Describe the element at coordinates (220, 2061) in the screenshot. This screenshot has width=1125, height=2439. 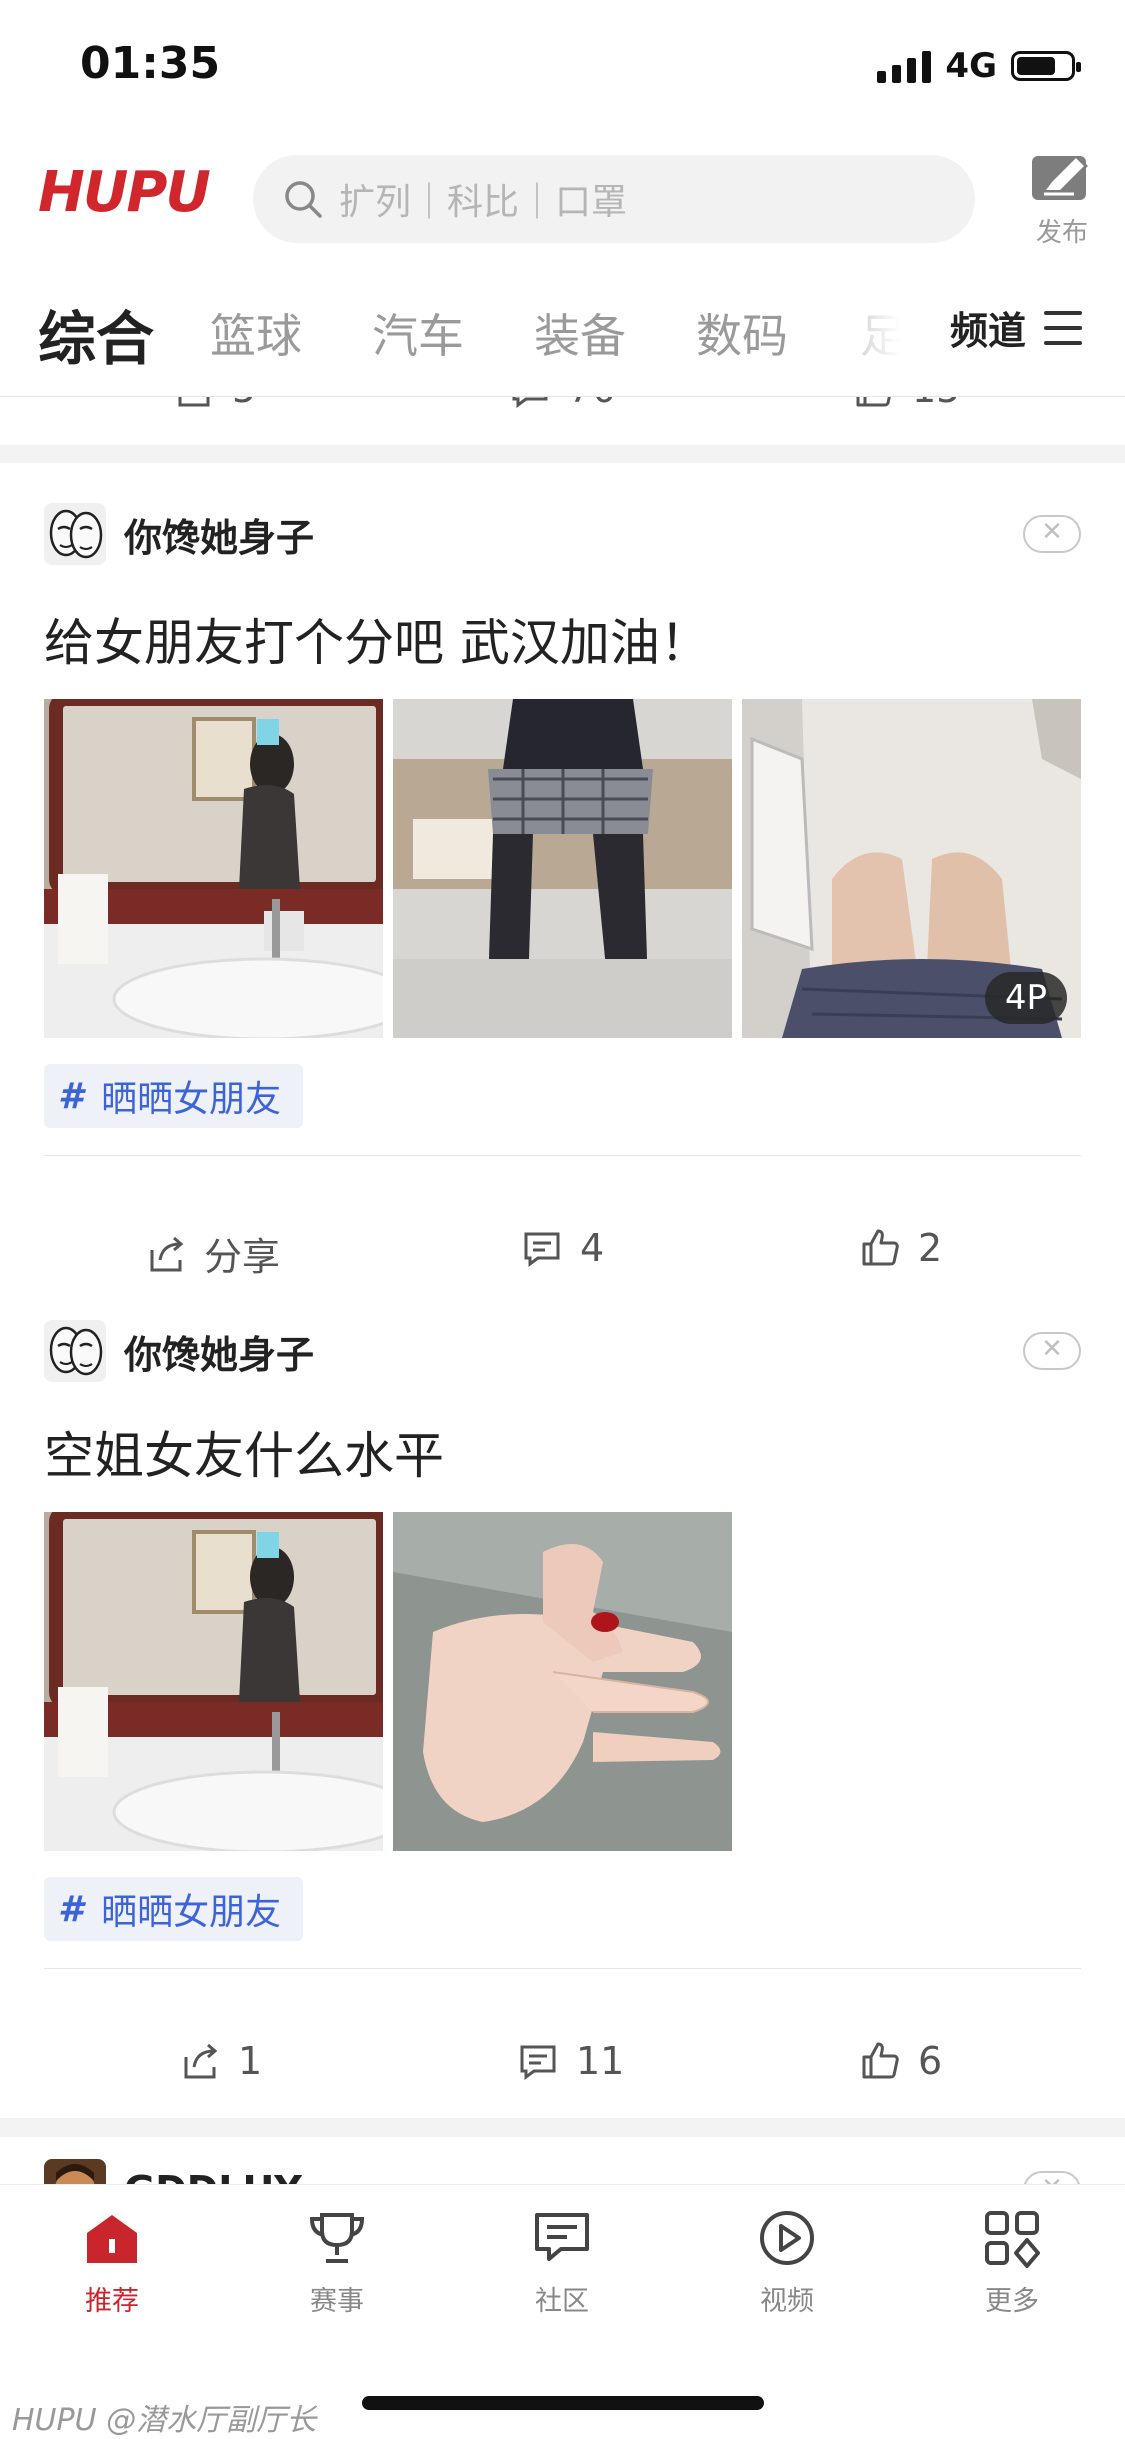
I see `share-button: 1` at that location.